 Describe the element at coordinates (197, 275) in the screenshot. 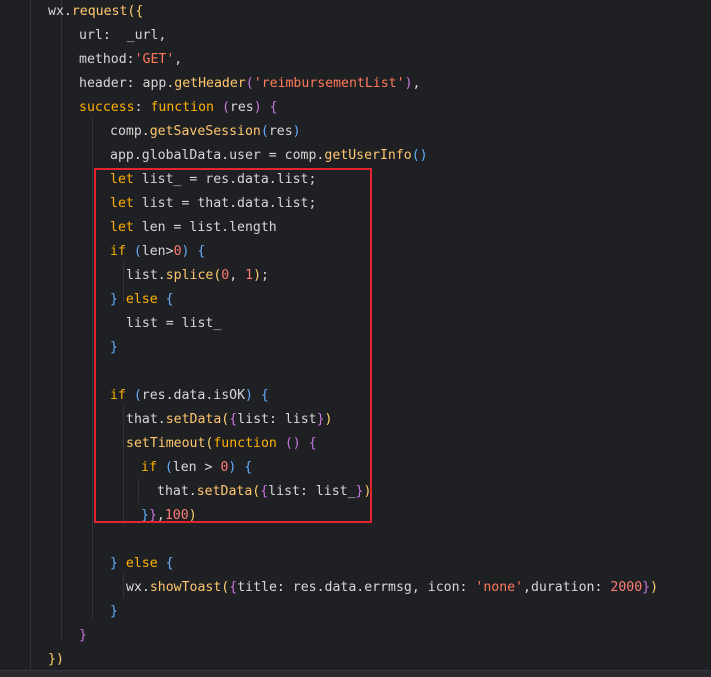

I see `code-line-12: list.splice(0, 1);` at that location.